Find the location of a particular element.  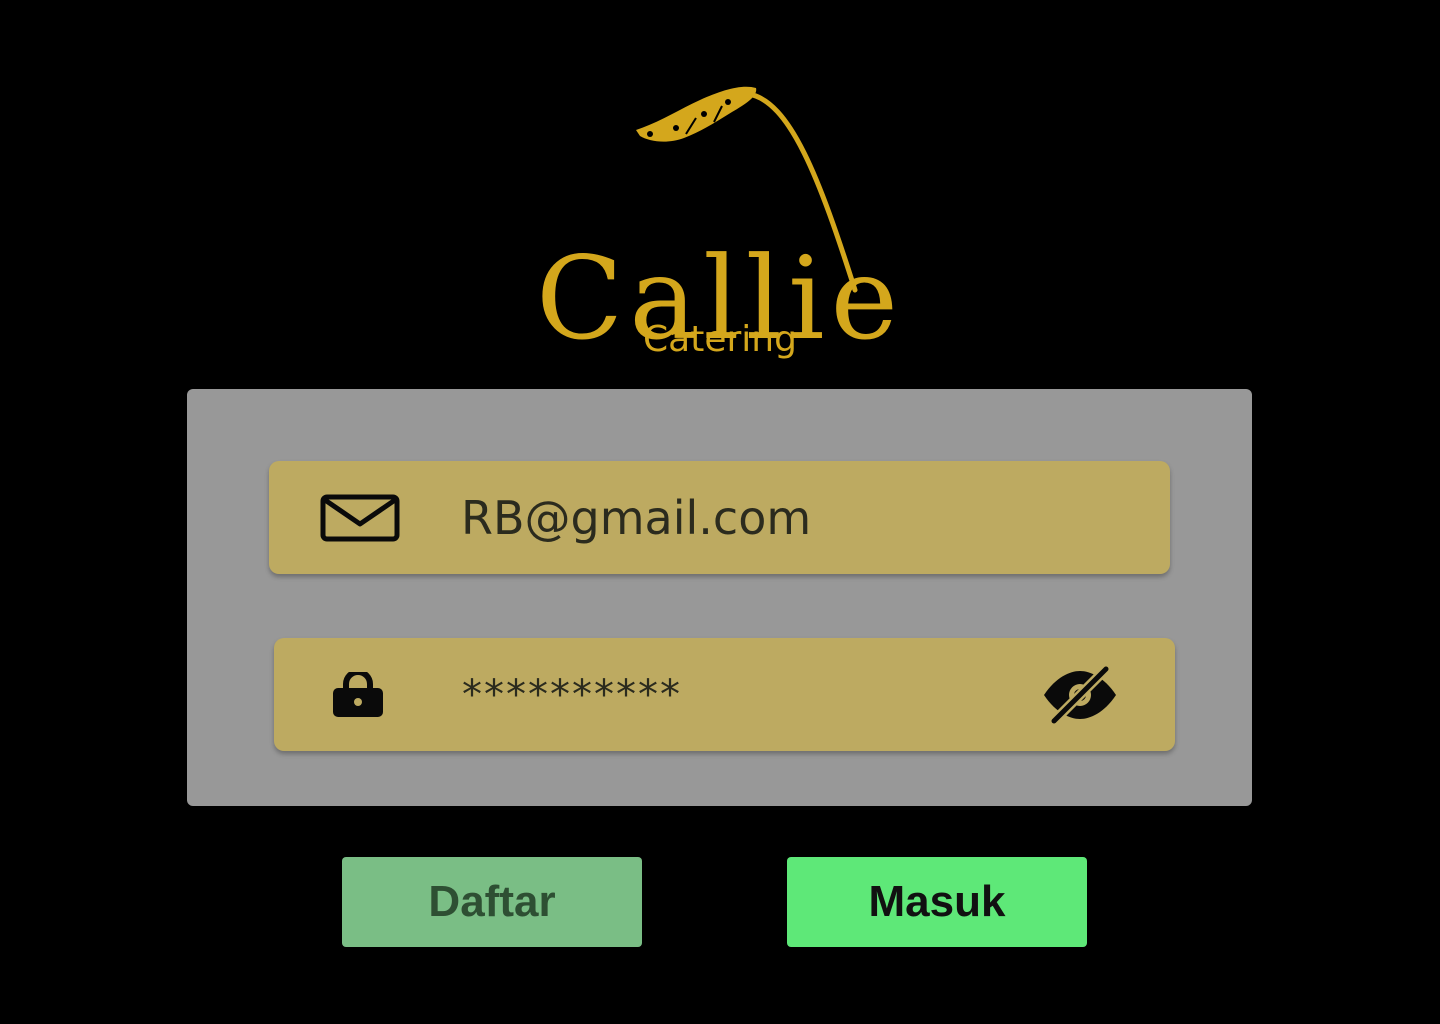

register-button: Daftar is located at coordinates (492, 902).